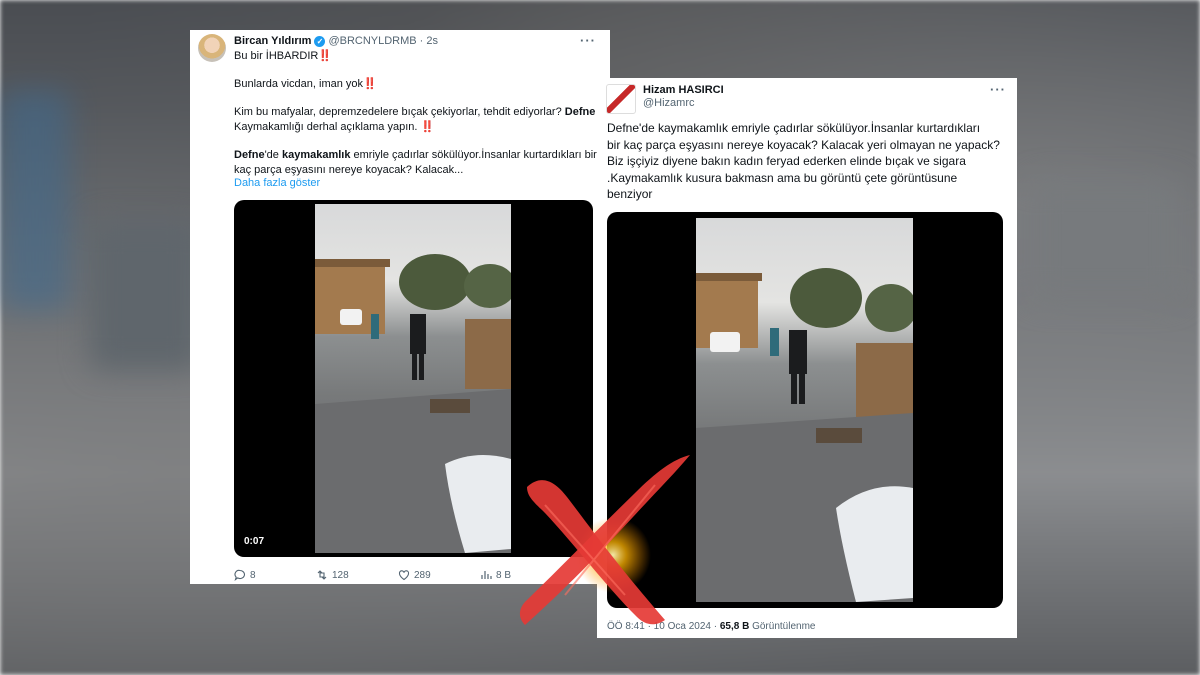 This screenshot has height=675, width=1200. Describe the element at coordinates (439, 575) in the screenshot. I see `like-button: 289` at that location.